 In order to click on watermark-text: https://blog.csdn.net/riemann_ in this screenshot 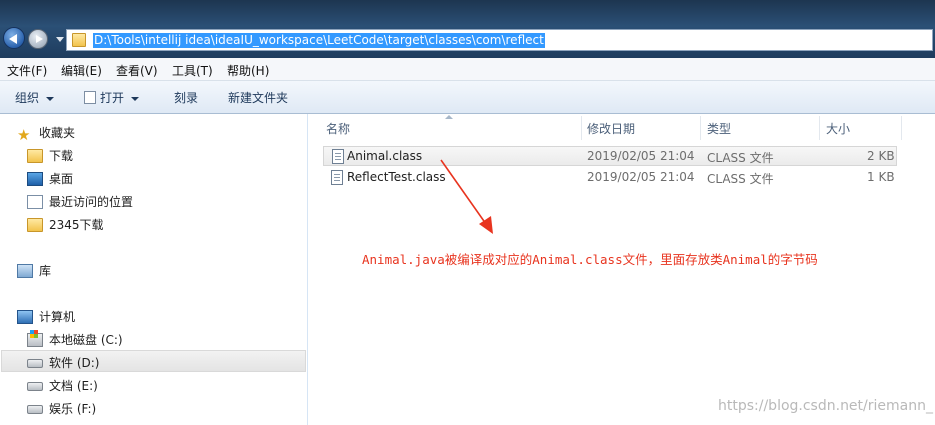, I will do `click(825, 406)`.